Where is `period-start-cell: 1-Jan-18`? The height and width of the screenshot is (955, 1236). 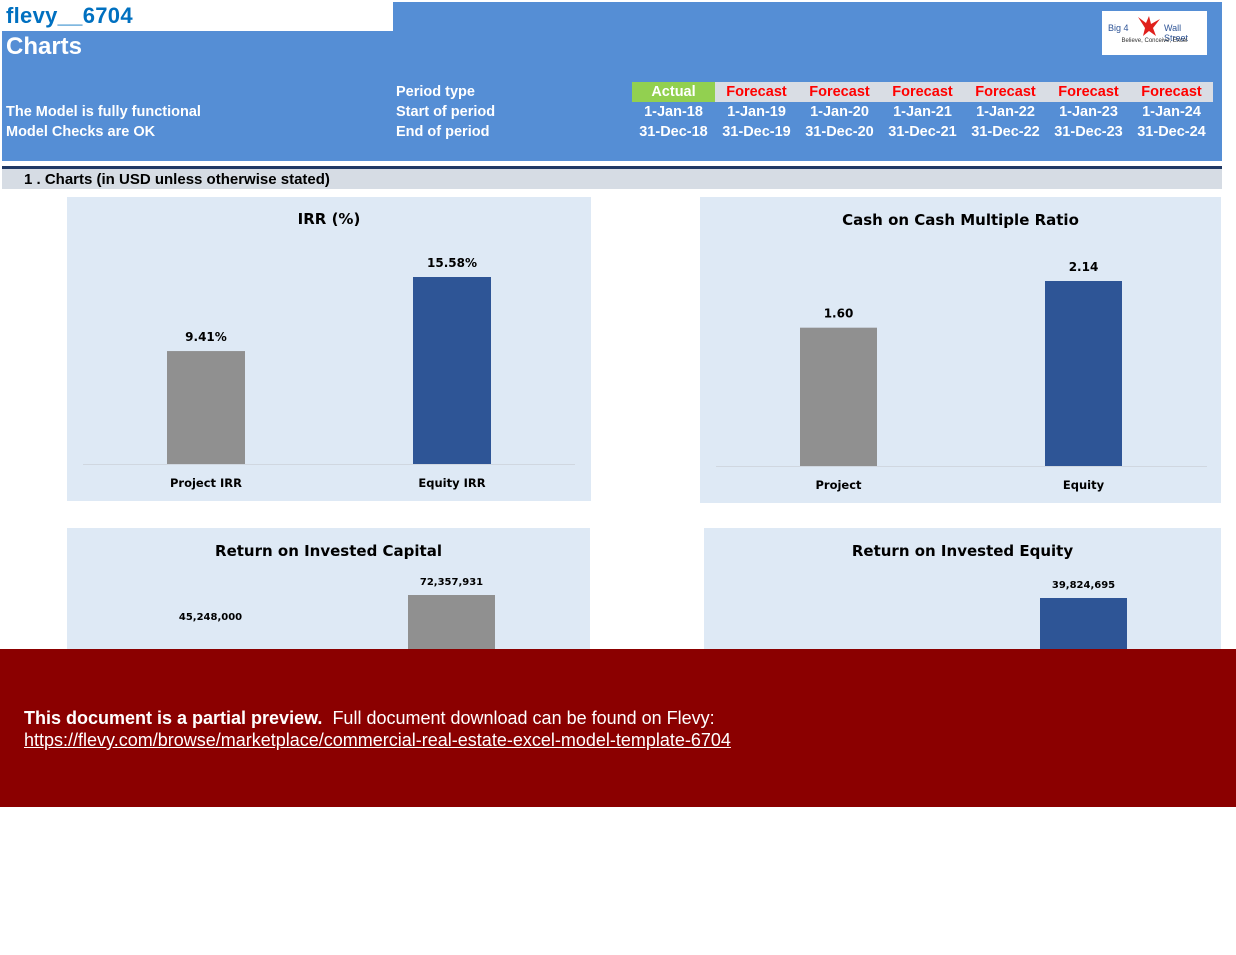
period-start-cell: 1-Jan-18 is located at coordinates (673, 112).